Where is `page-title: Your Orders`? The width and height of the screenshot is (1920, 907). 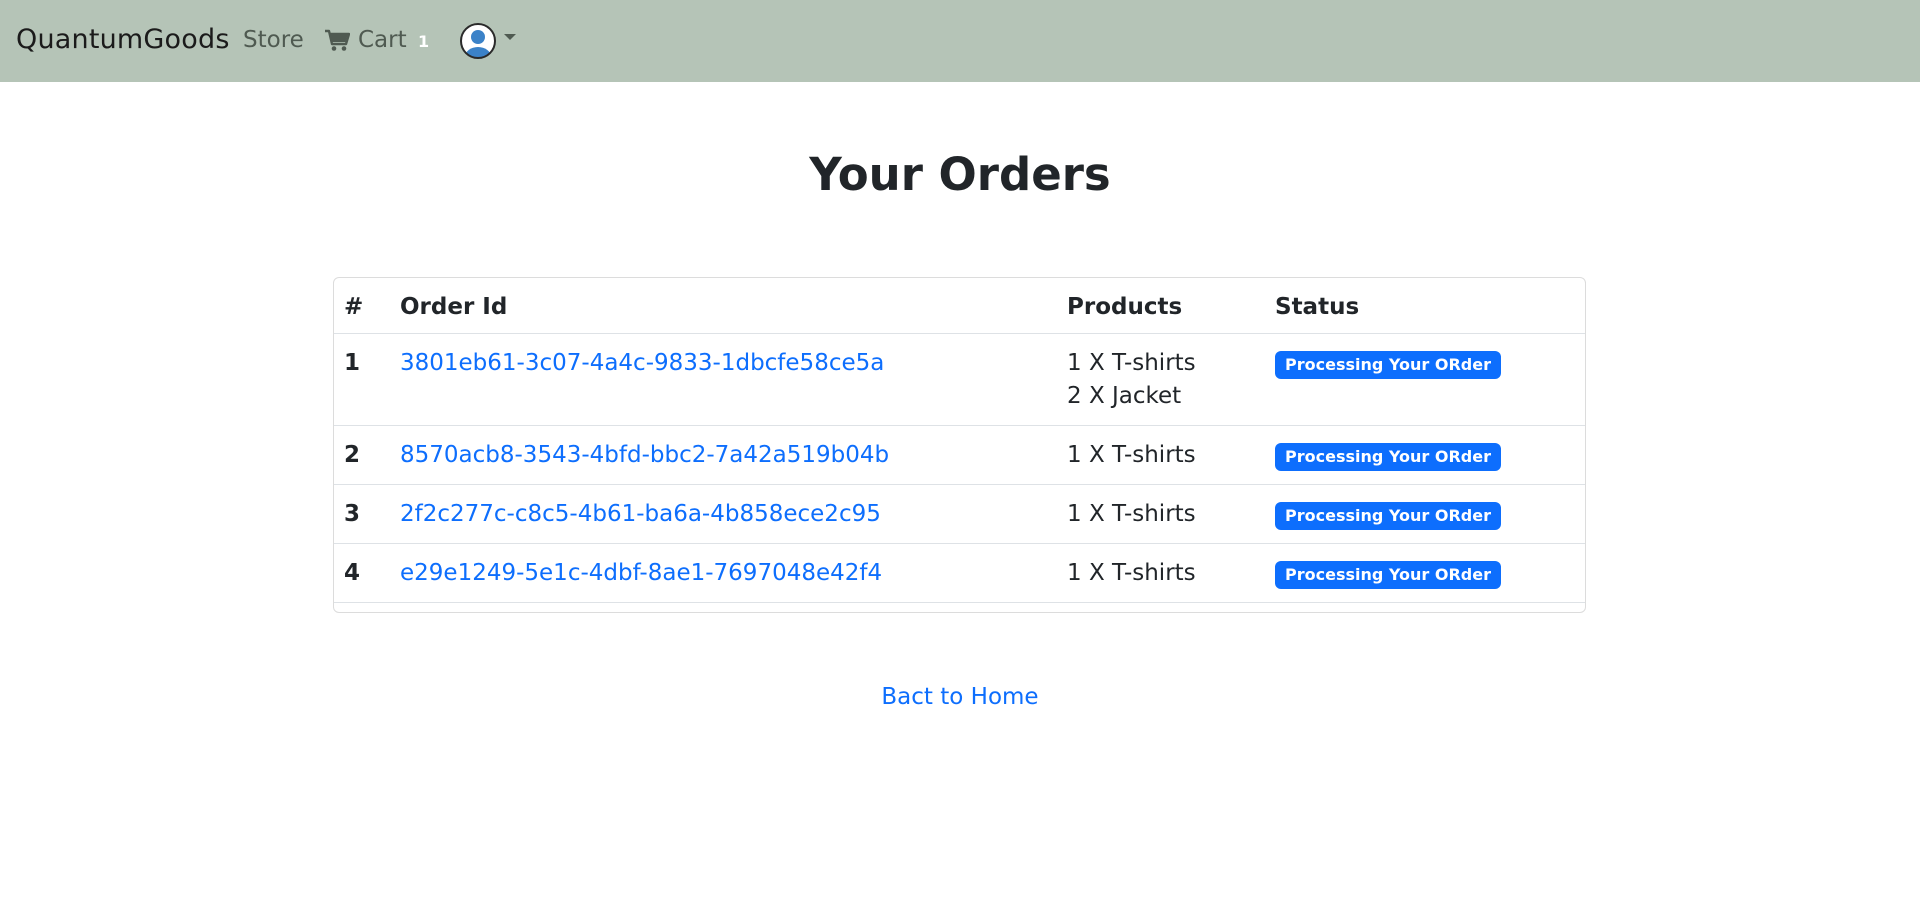
page-title: Your Orders is located at coordinates (960, 174).